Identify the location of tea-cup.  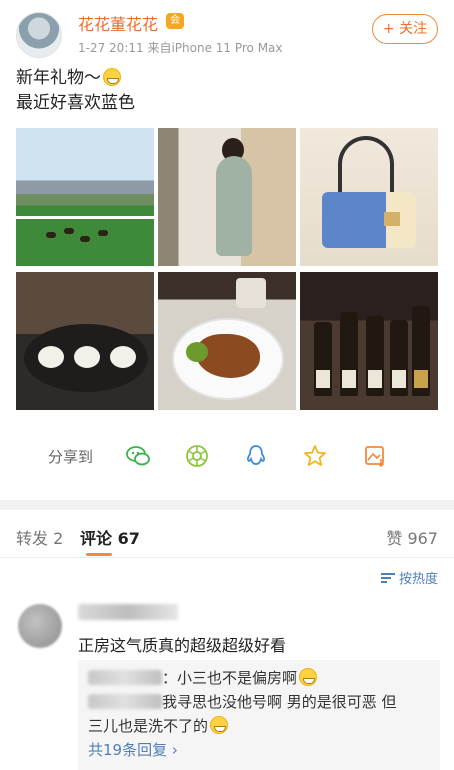
(251, 293).